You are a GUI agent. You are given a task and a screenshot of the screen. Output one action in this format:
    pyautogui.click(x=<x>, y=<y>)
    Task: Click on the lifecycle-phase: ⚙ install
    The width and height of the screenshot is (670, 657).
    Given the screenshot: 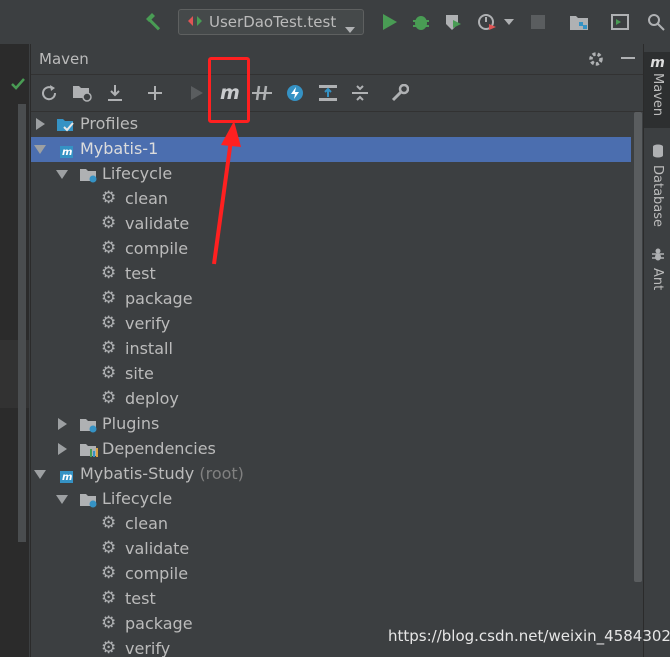 What is the action you would take?
    pyautogui.click(x=331, y=349)
    